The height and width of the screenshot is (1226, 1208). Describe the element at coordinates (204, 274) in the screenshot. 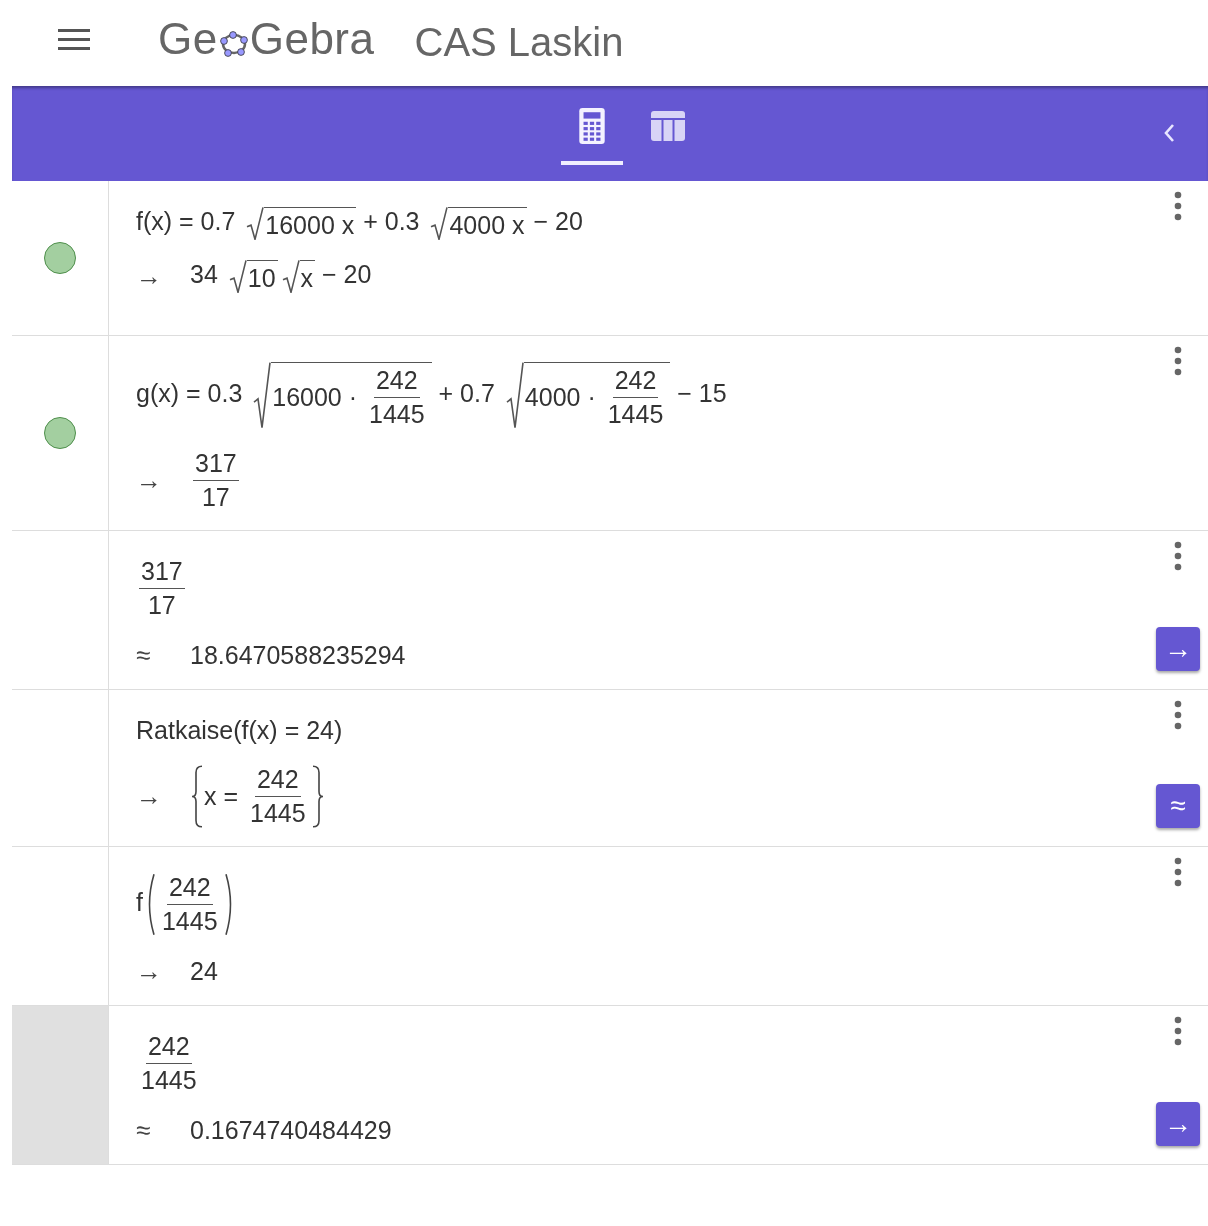

I see `math-text: 34` at that location.